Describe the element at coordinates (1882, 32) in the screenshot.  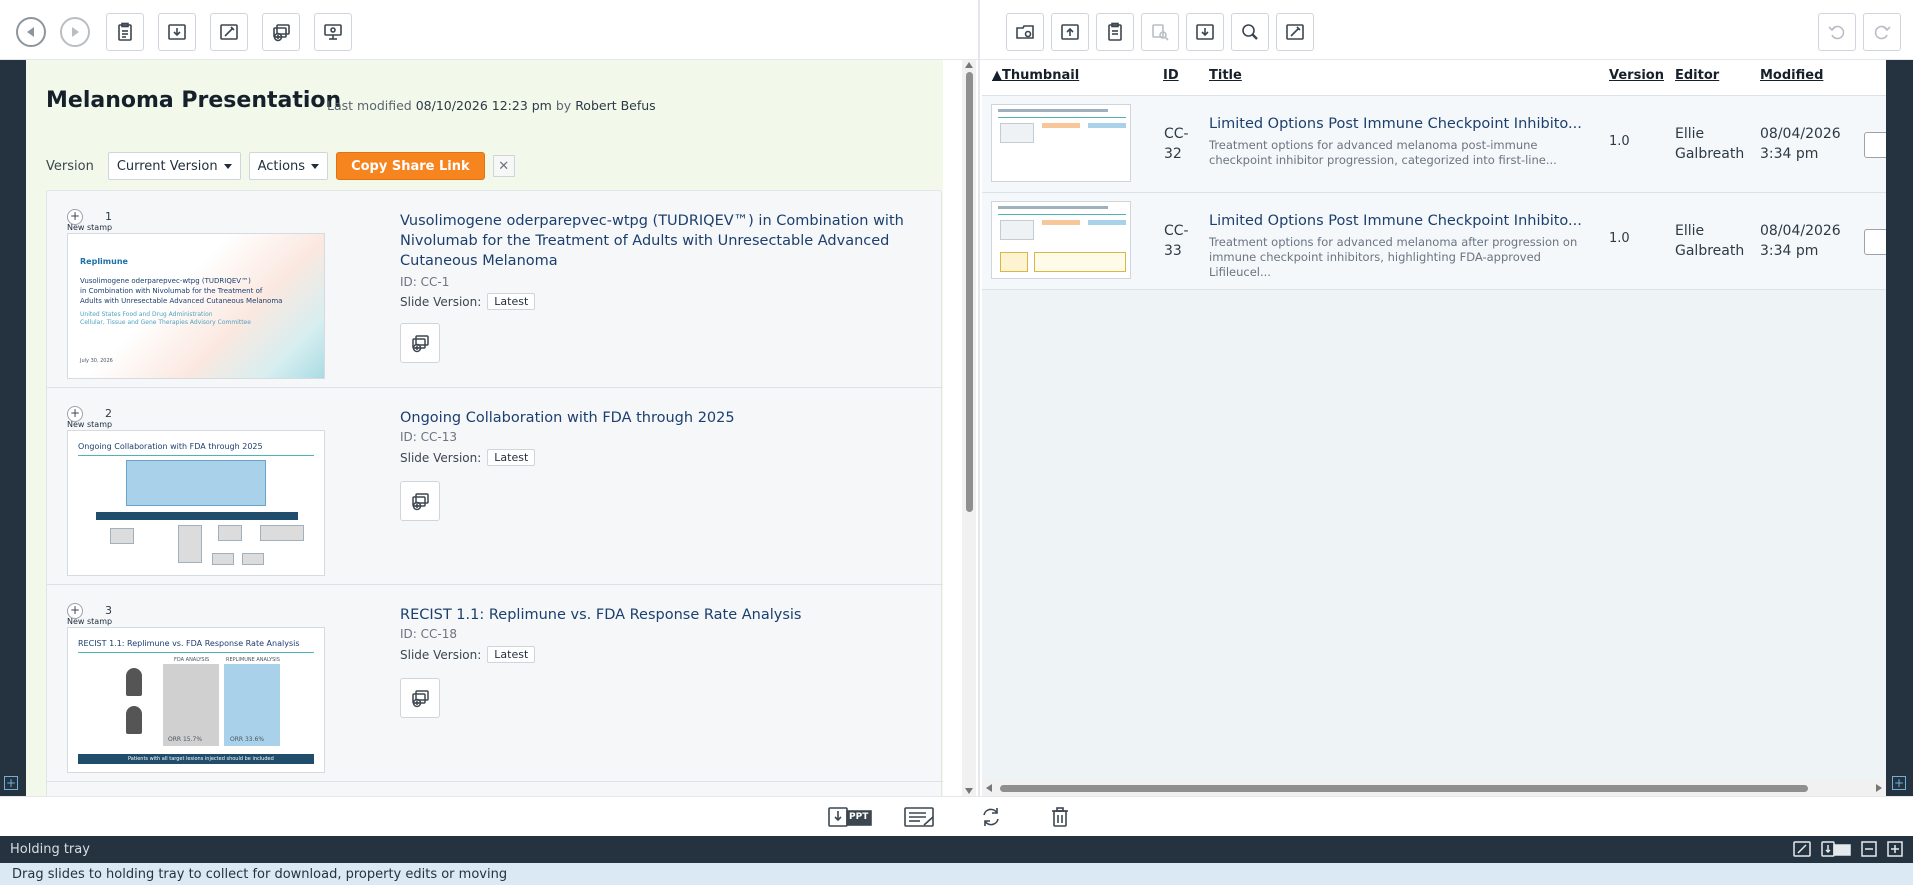
I see `redo-button` at that location.